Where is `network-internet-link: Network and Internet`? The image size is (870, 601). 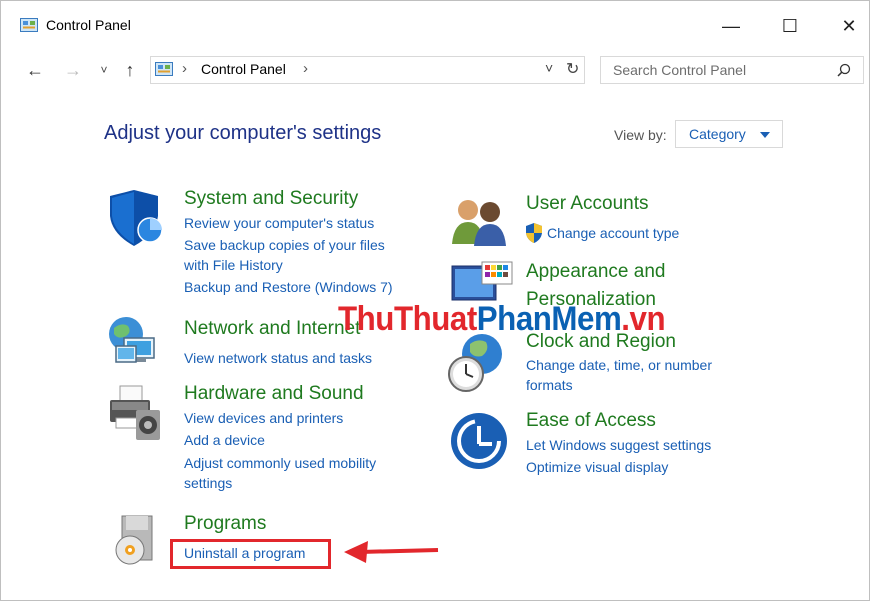 network-internet-link: Network and Internet is located at coordinates (272, 329).